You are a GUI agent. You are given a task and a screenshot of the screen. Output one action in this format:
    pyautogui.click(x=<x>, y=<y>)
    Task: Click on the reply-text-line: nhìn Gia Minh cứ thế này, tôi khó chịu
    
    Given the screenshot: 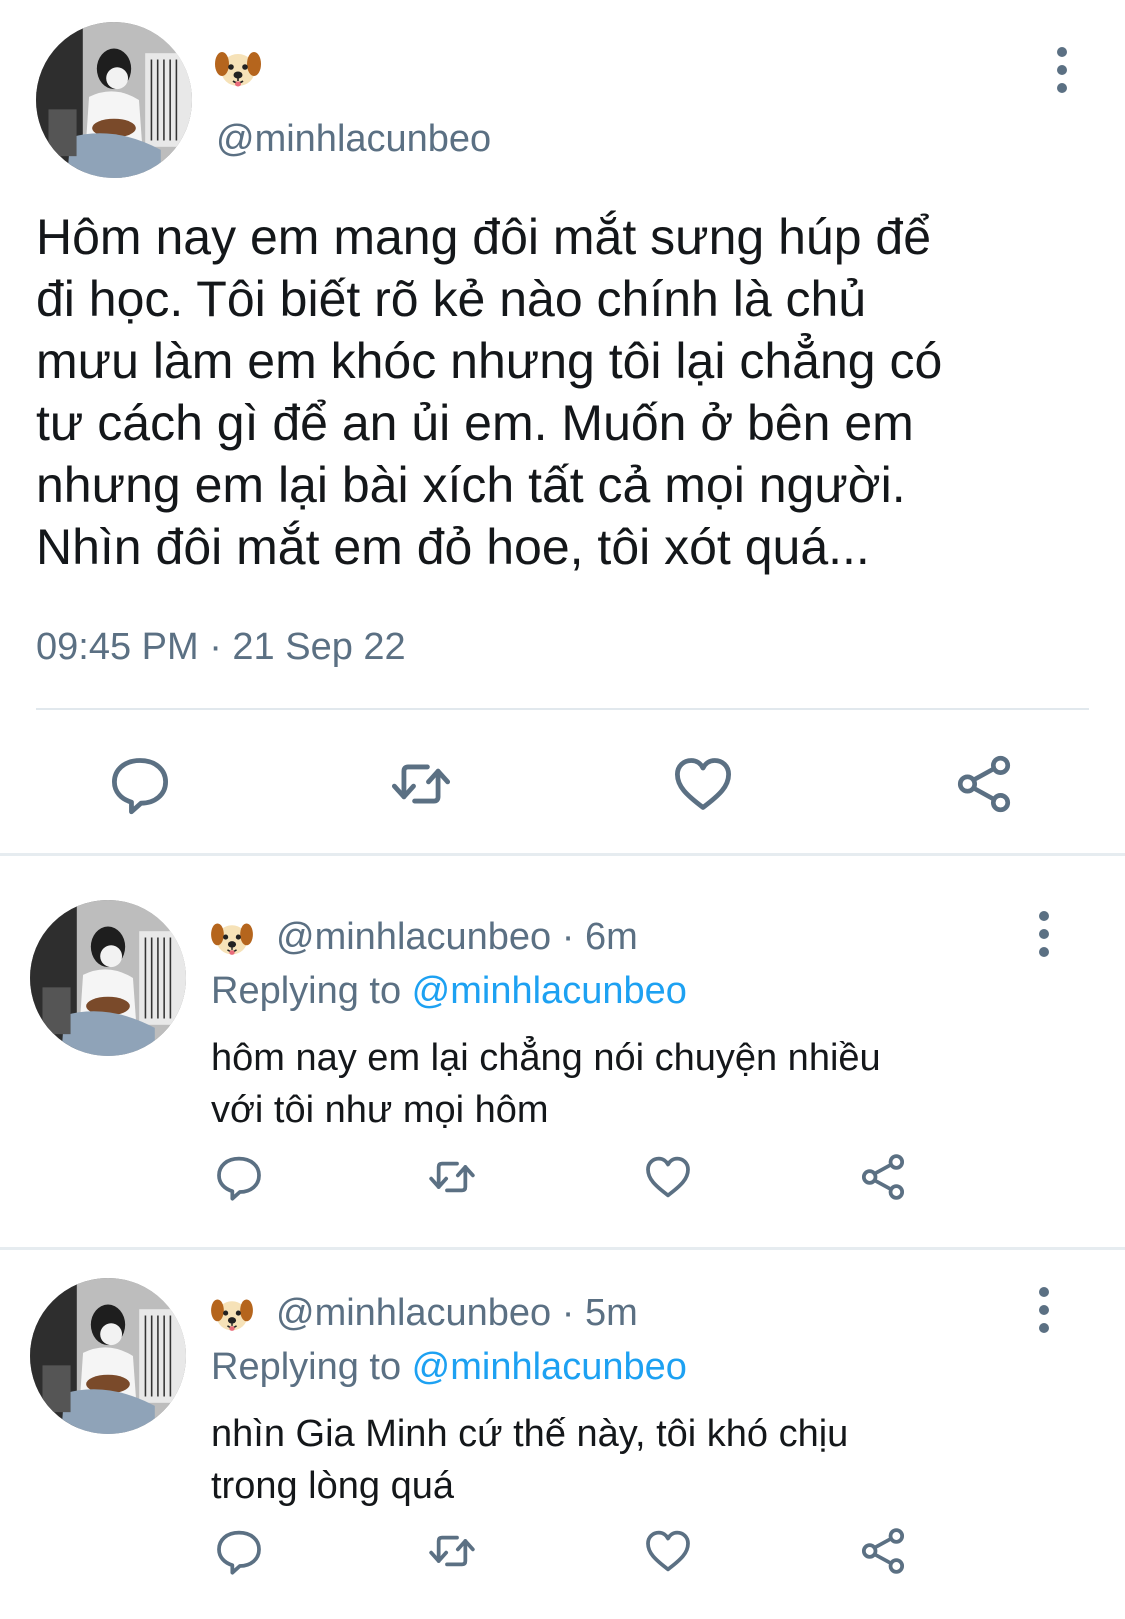 What is the action you would take?
    pyautogui.click(x=530, y=1434)
    